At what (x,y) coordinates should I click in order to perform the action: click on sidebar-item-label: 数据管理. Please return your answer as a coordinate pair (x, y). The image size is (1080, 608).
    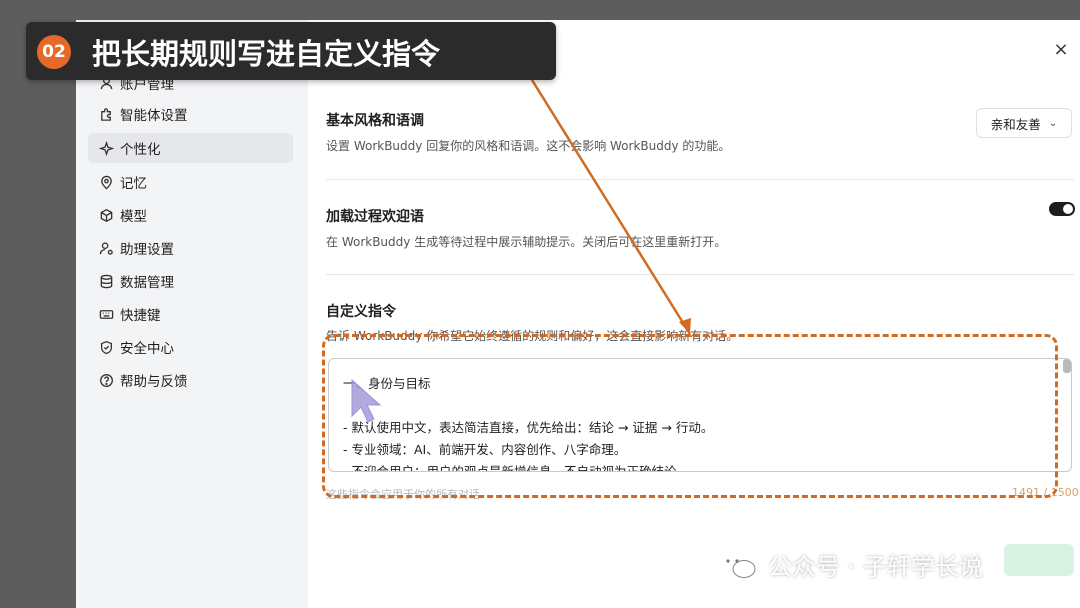
    Looking at the image, I should click on (147, 283).